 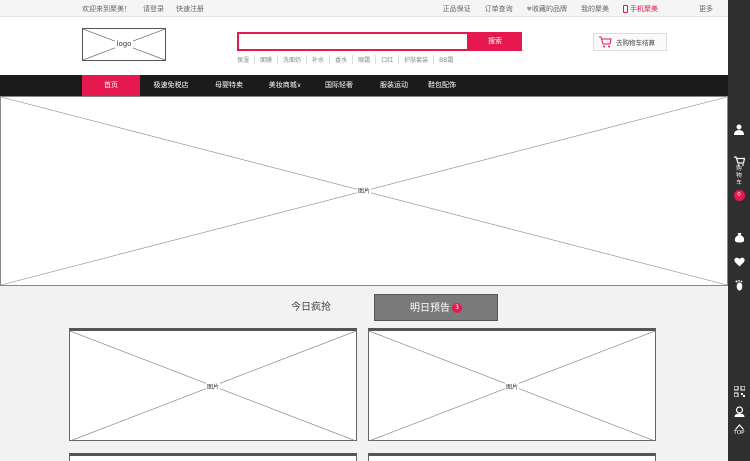 I want to click on chevron-down-icon: ∨, so click(x=299, y=85).